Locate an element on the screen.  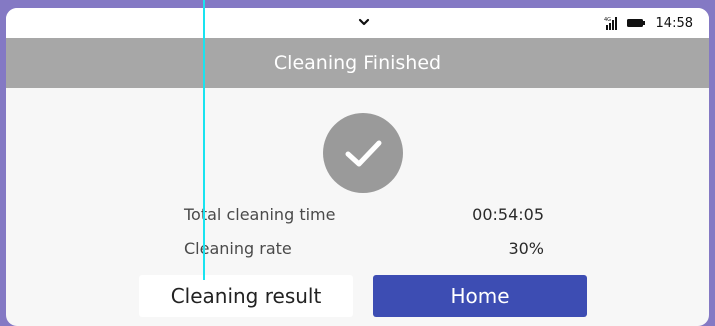
signal-icon: 4G is located at coordinates (610, 23).